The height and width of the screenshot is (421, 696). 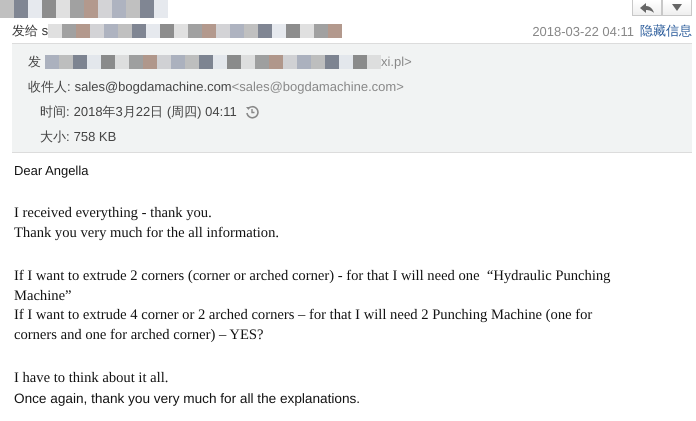 I want to click on reply-button, so click(x=647, y=8).